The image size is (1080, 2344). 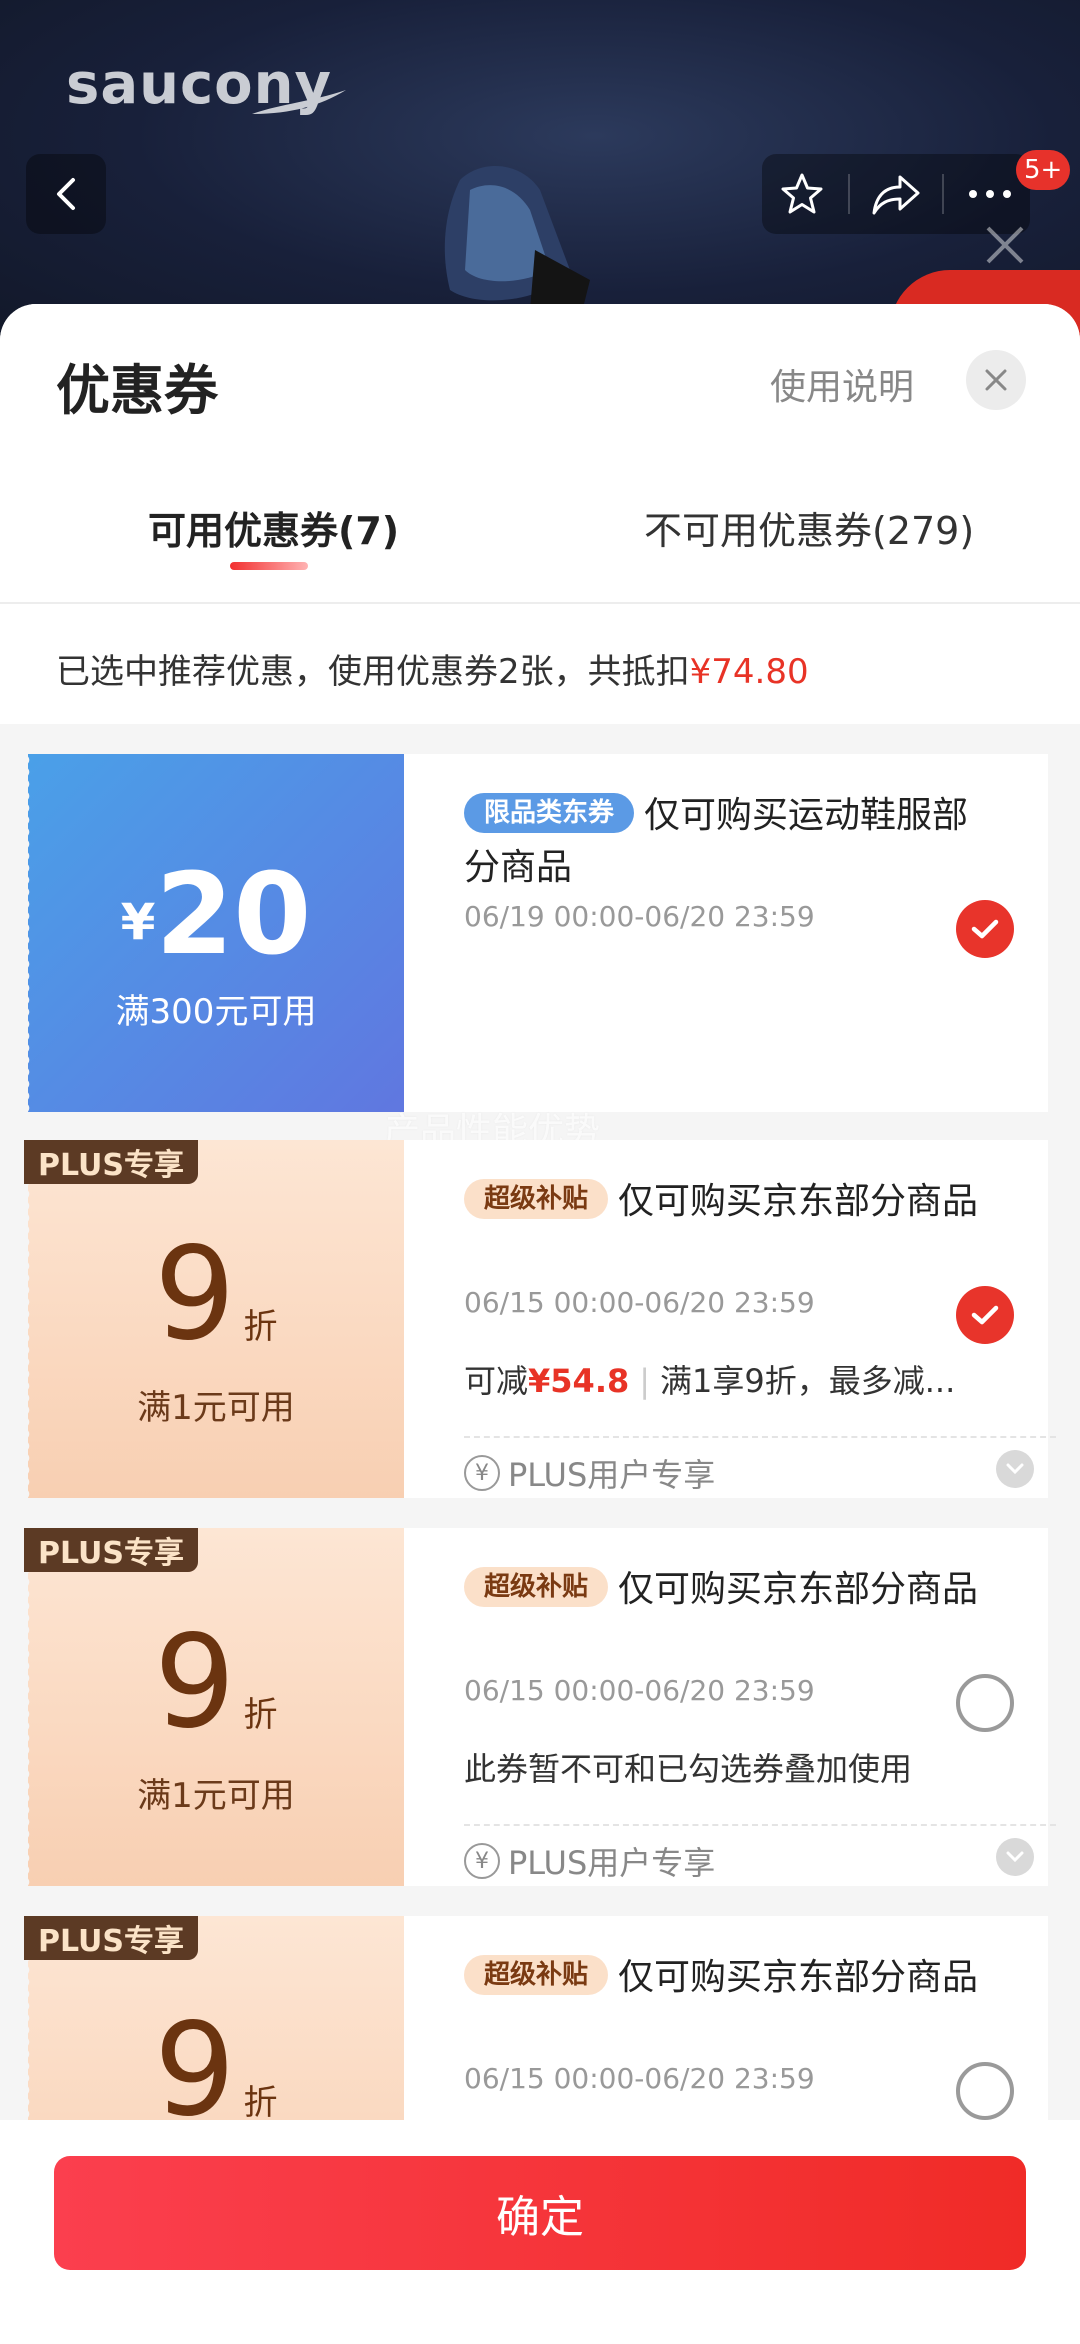 What do you see at coordinates (749, 672) in the screenshot?
I see `summary-amount: ¥74.80` at bounding box center [749, 672].